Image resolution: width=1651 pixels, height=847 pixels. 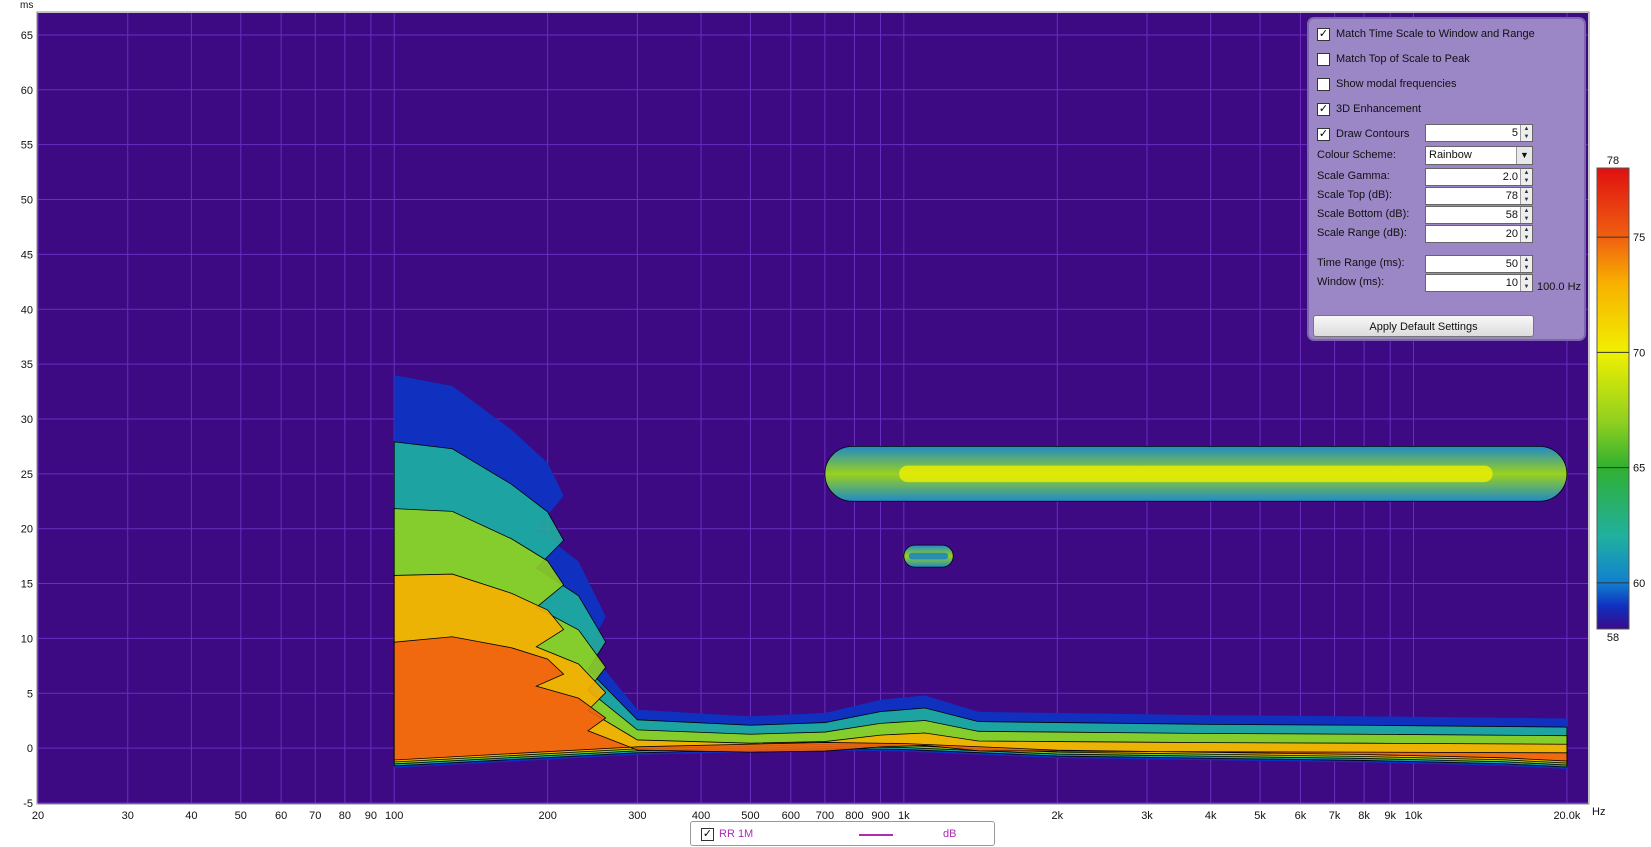 What do you see at coordinates (1323, 84) in the screenshot?
I see `show-modal-checkbox` at bounding box center [1323, 84].